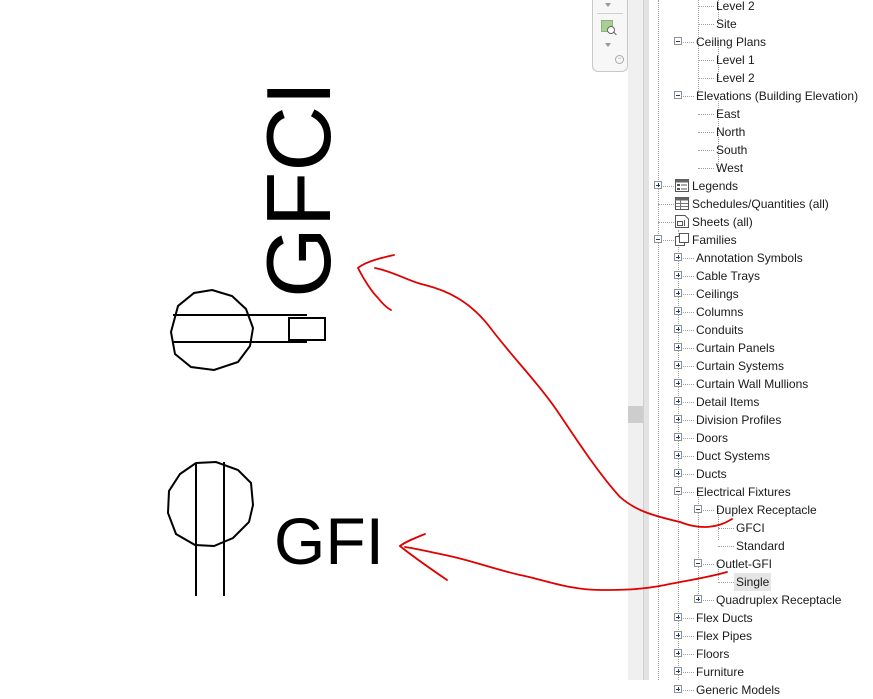 This screenshot has width=873, height=699. Describe the element at coordinates (761, 654) in the screenshot. I see `browser-item: Floors` at that location.